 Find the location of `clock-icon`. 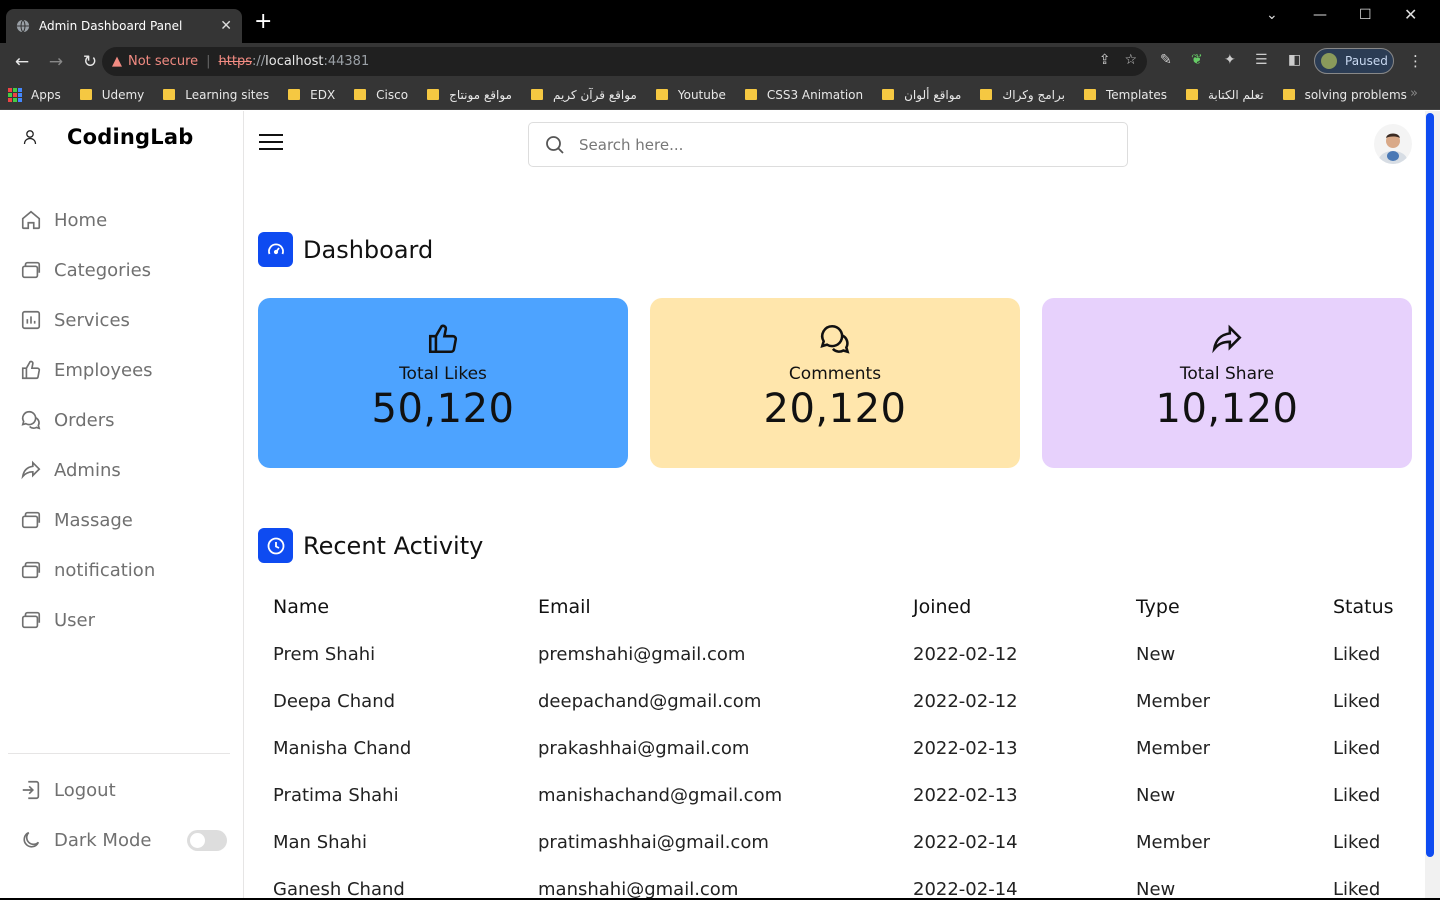

clock-icon is located at coordinates (275, 545).